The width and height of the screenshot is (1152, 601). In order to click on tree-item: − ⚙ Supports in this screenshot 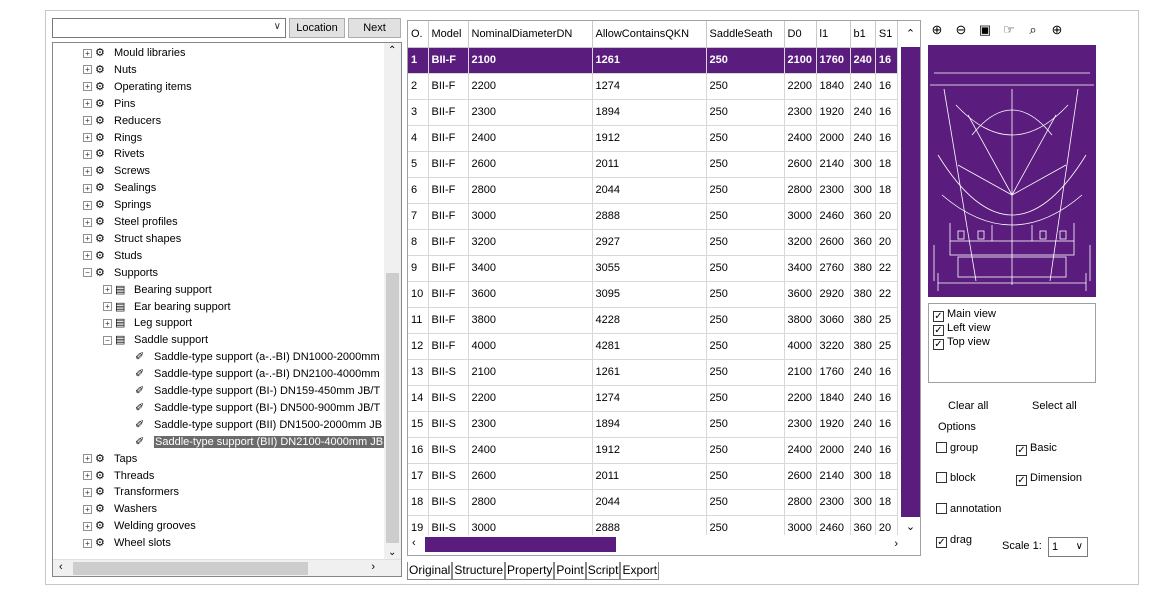, I will do `click(120, 273)`.